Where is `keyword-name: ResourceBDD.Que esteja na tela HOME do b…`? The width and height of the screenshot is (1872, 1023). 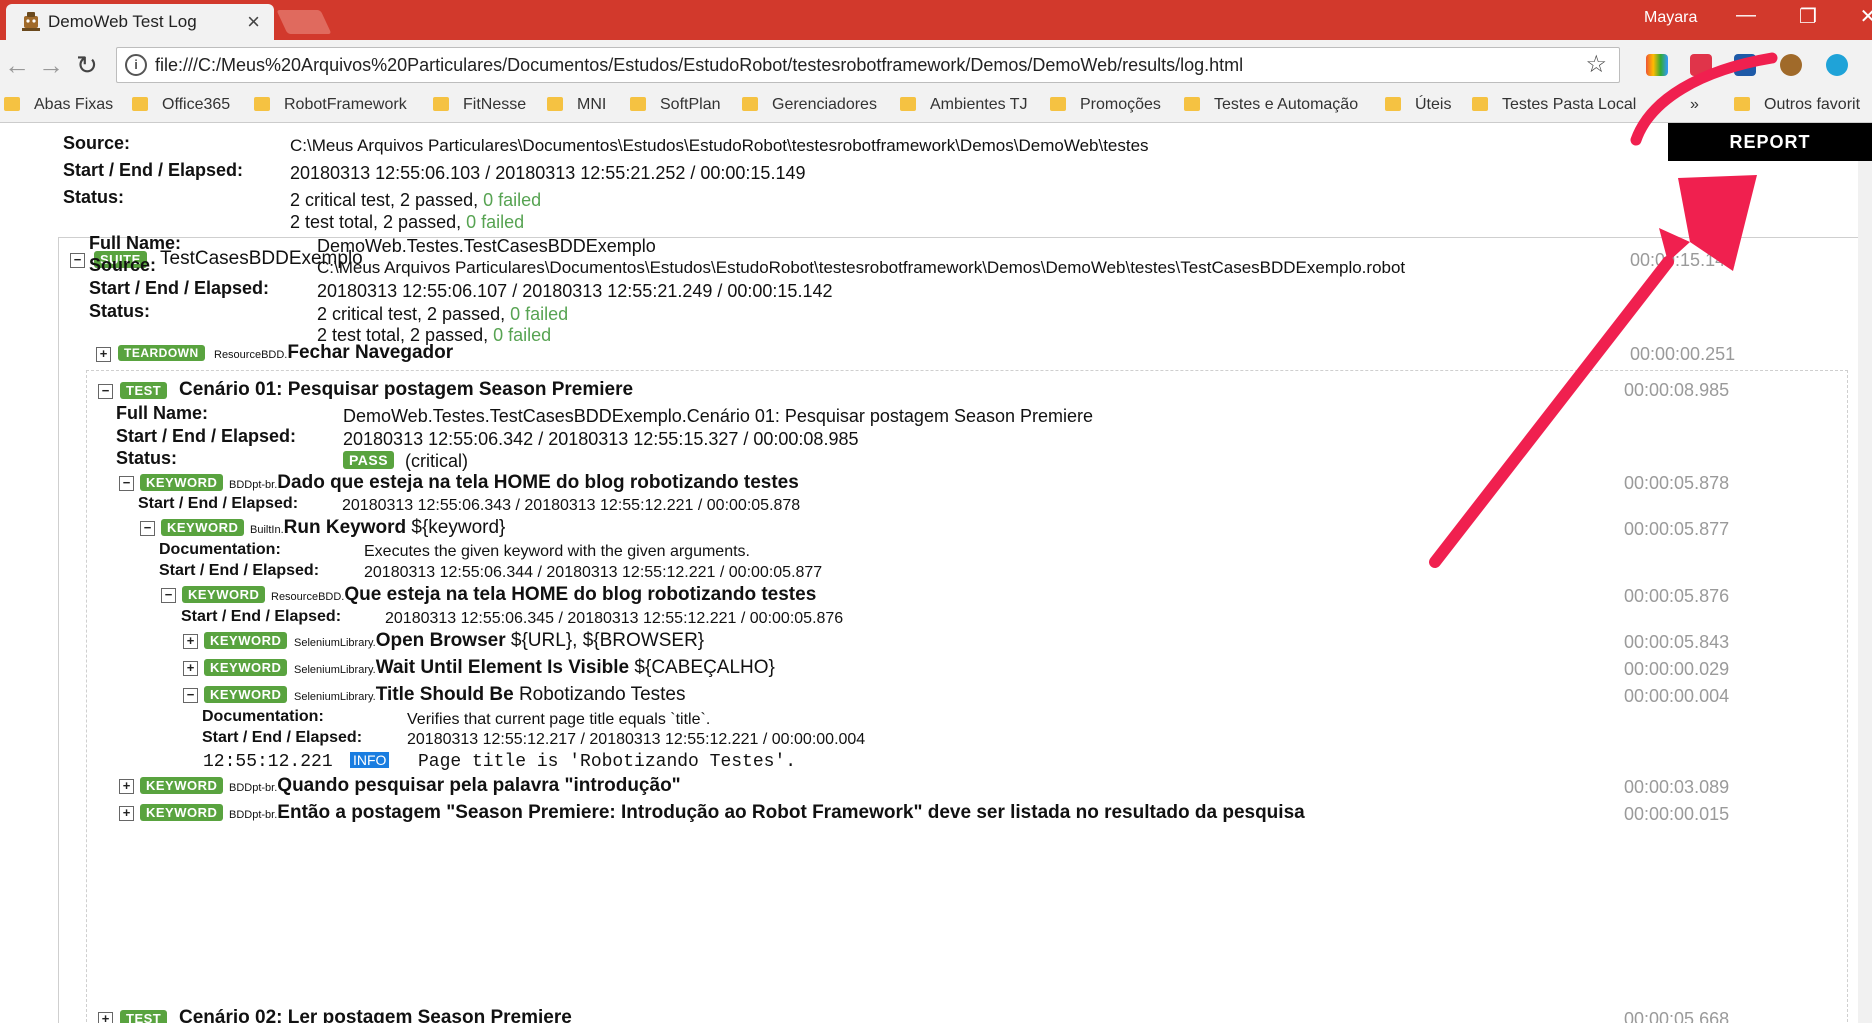 keyword-name: ResourceBDD.Que esteja na tela HOME do b… is located at coordinates (543, 595).